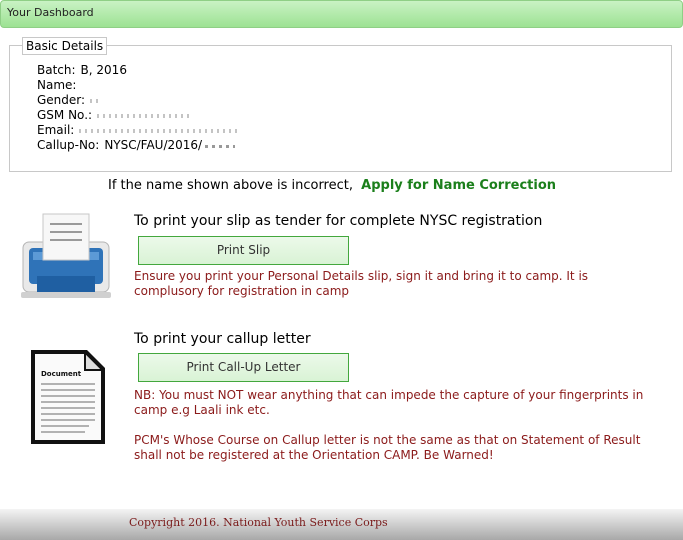  What do you see at coordinates (66, 257) in the screenshot?
I see `printer-icon` at bounding box center [66, 257].